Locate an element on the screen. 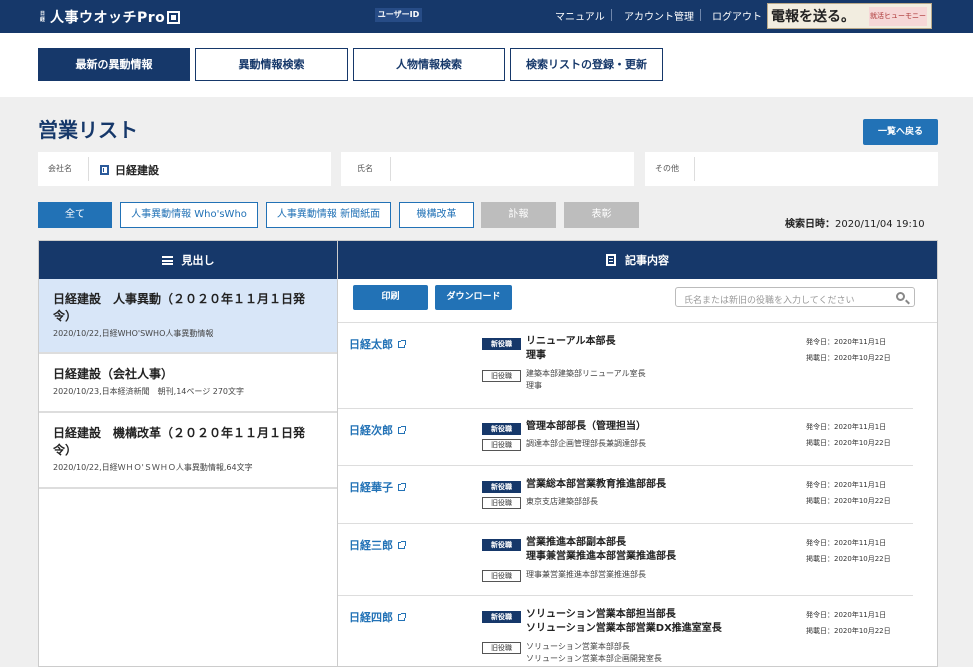  tab-latest-changes: 最新の異動情報 is located at coordinates (114, 64).